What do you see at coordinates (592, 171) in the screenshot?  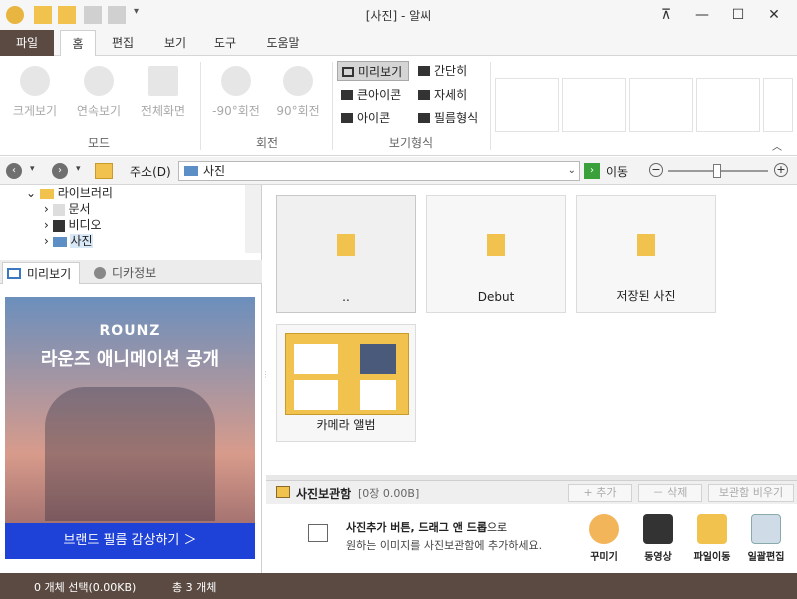 I see `go-arrow-icon: ›` at bounding box center [592, 171].